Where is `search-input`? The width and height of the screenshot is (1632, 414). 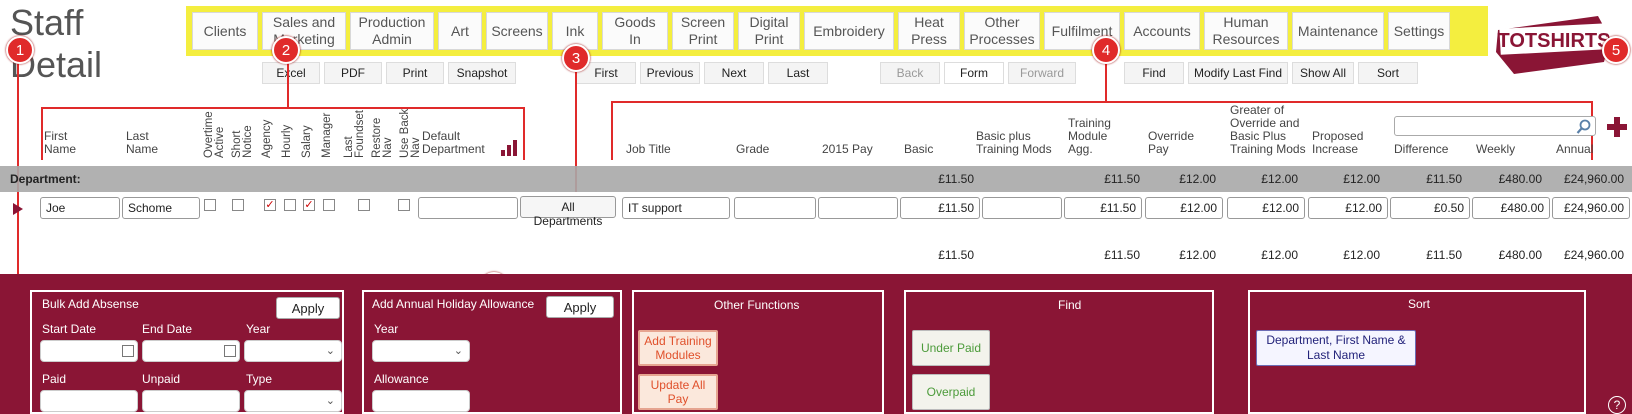 search-input is located at coordinates (1495, 126).